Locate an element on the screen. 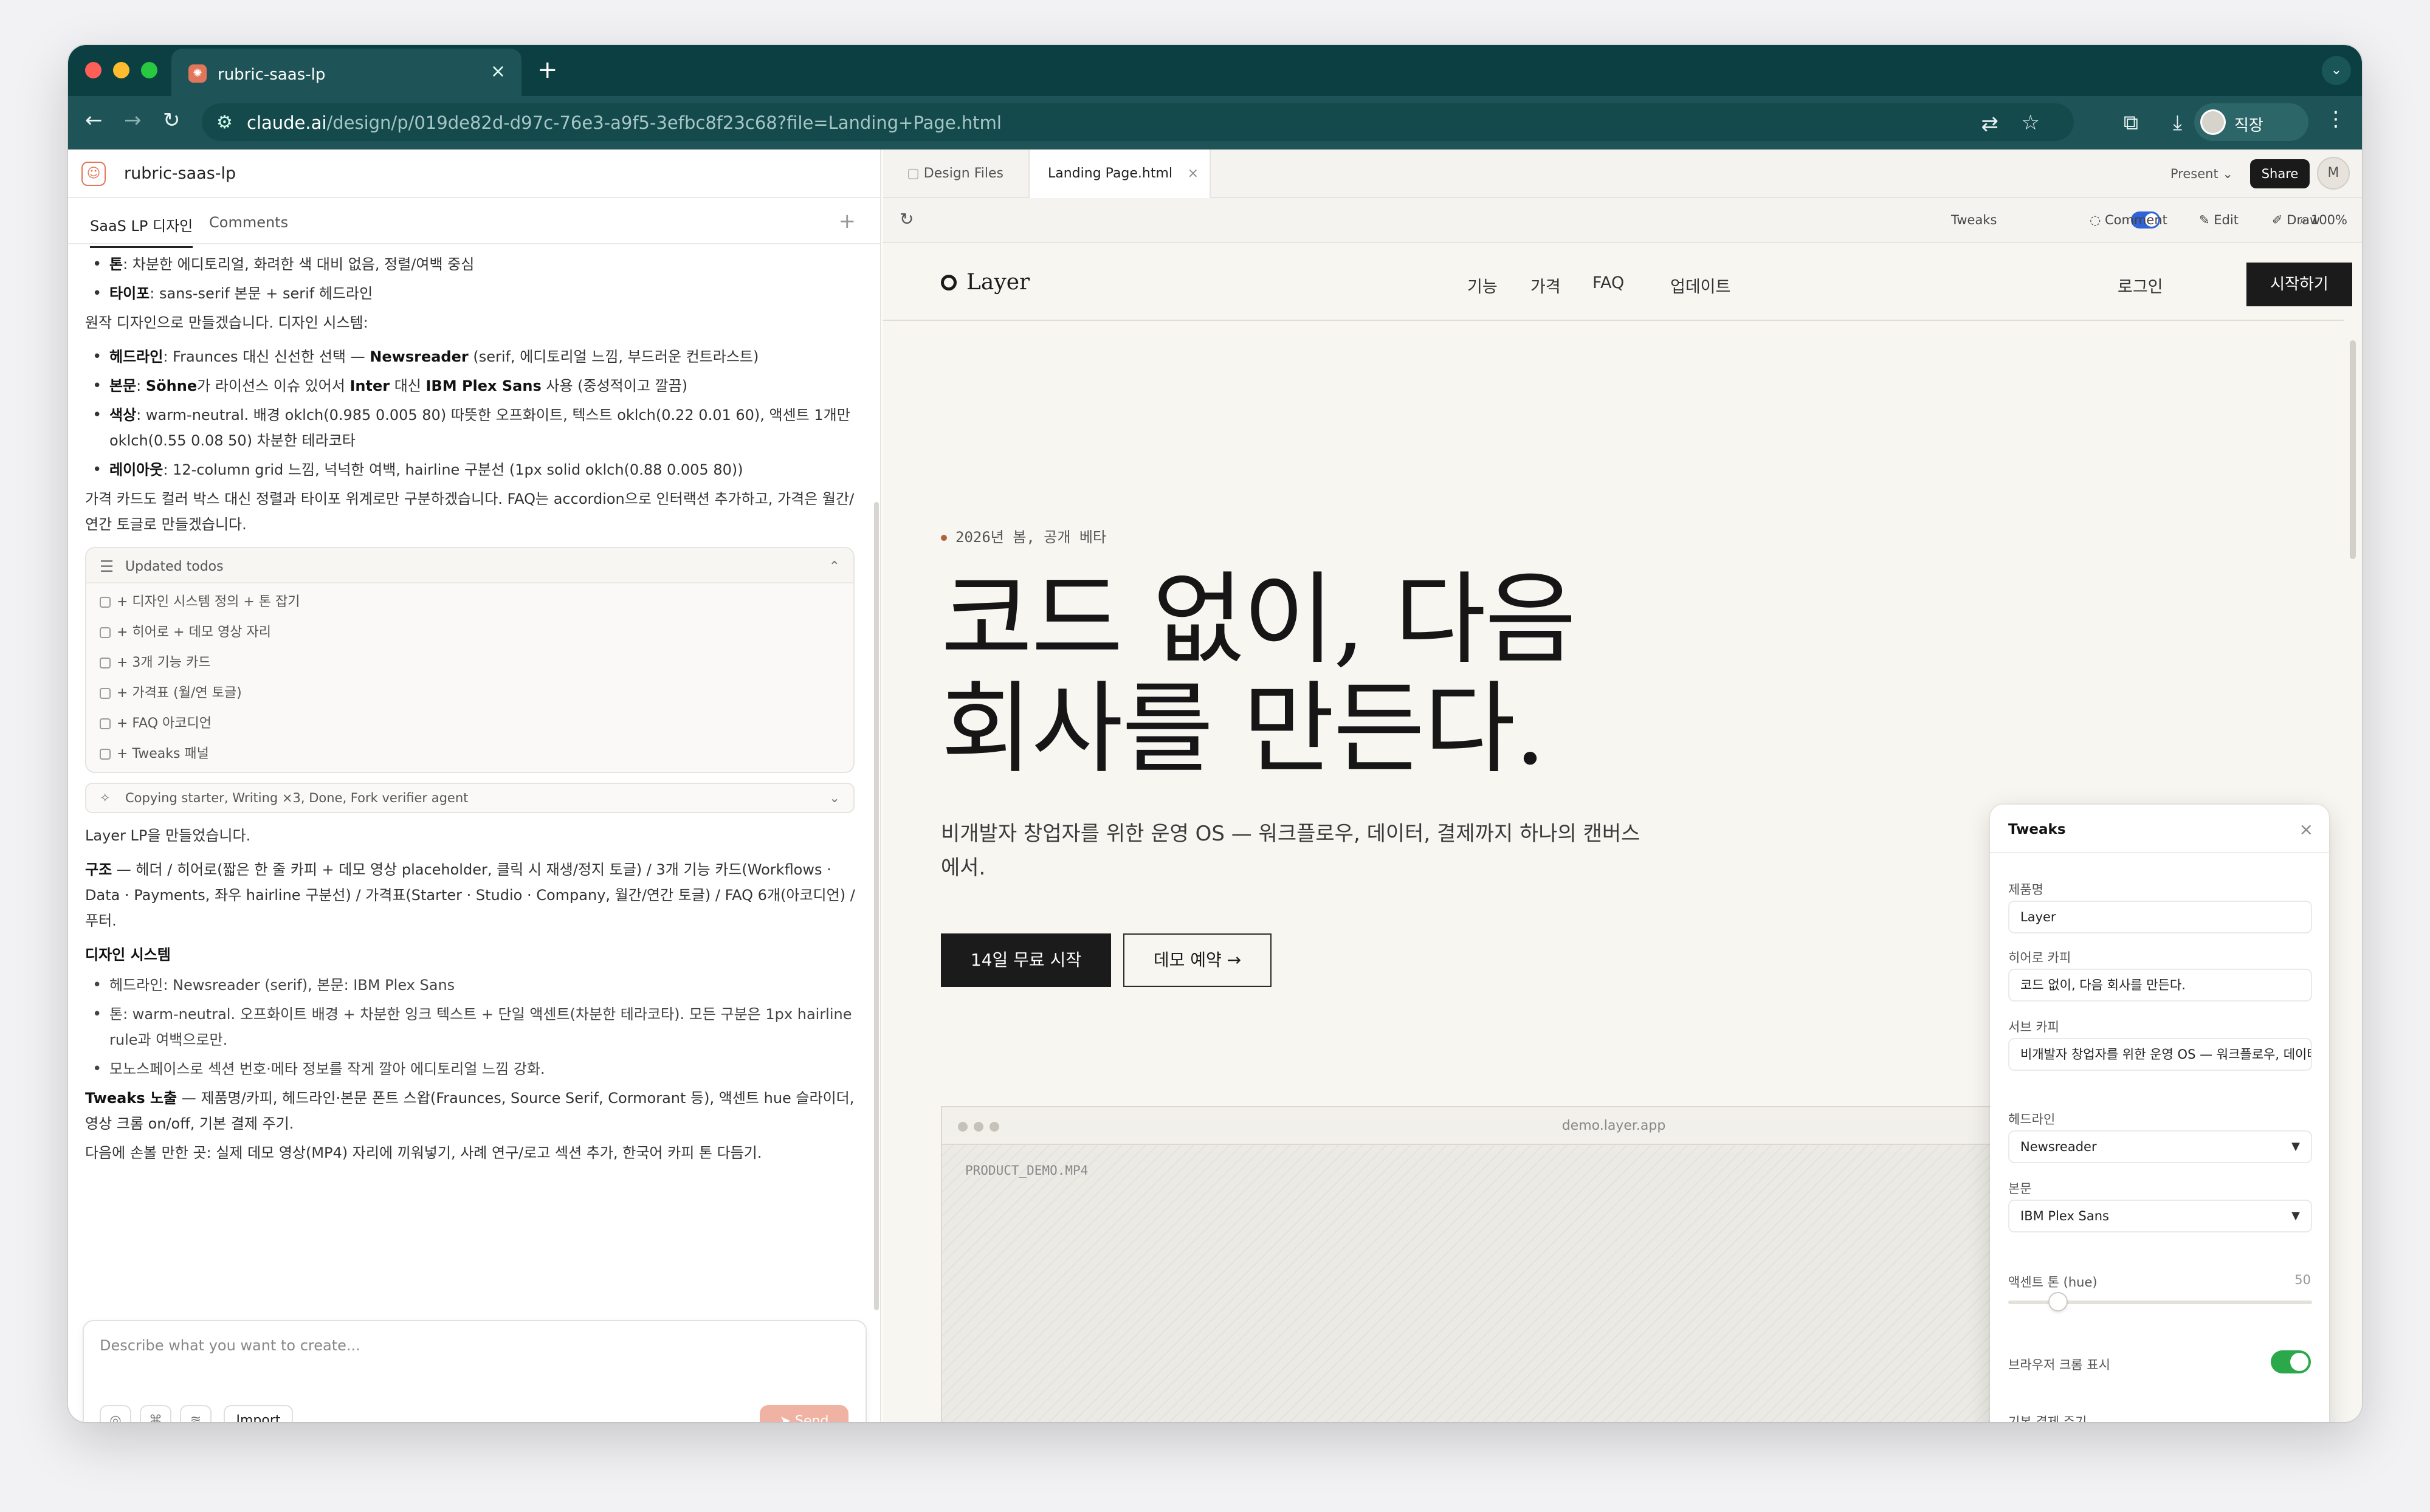 Image resolution: width=2430 pixels, height=1512 pixels. product-name-input: Layer is located at coordinates (2160, 917).